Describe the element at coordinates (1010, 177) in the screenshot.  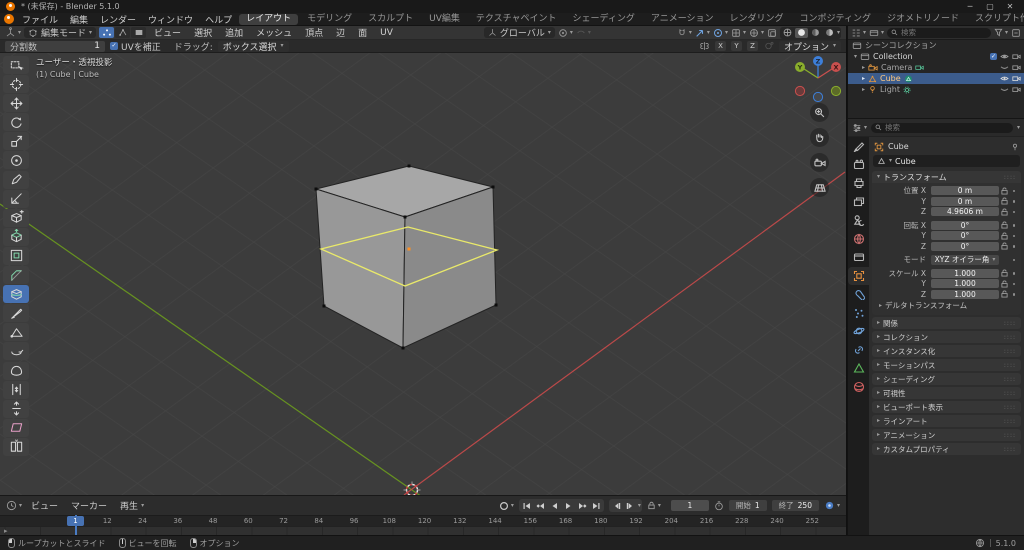
I see `panel-menu-dots: ::::` at that location.